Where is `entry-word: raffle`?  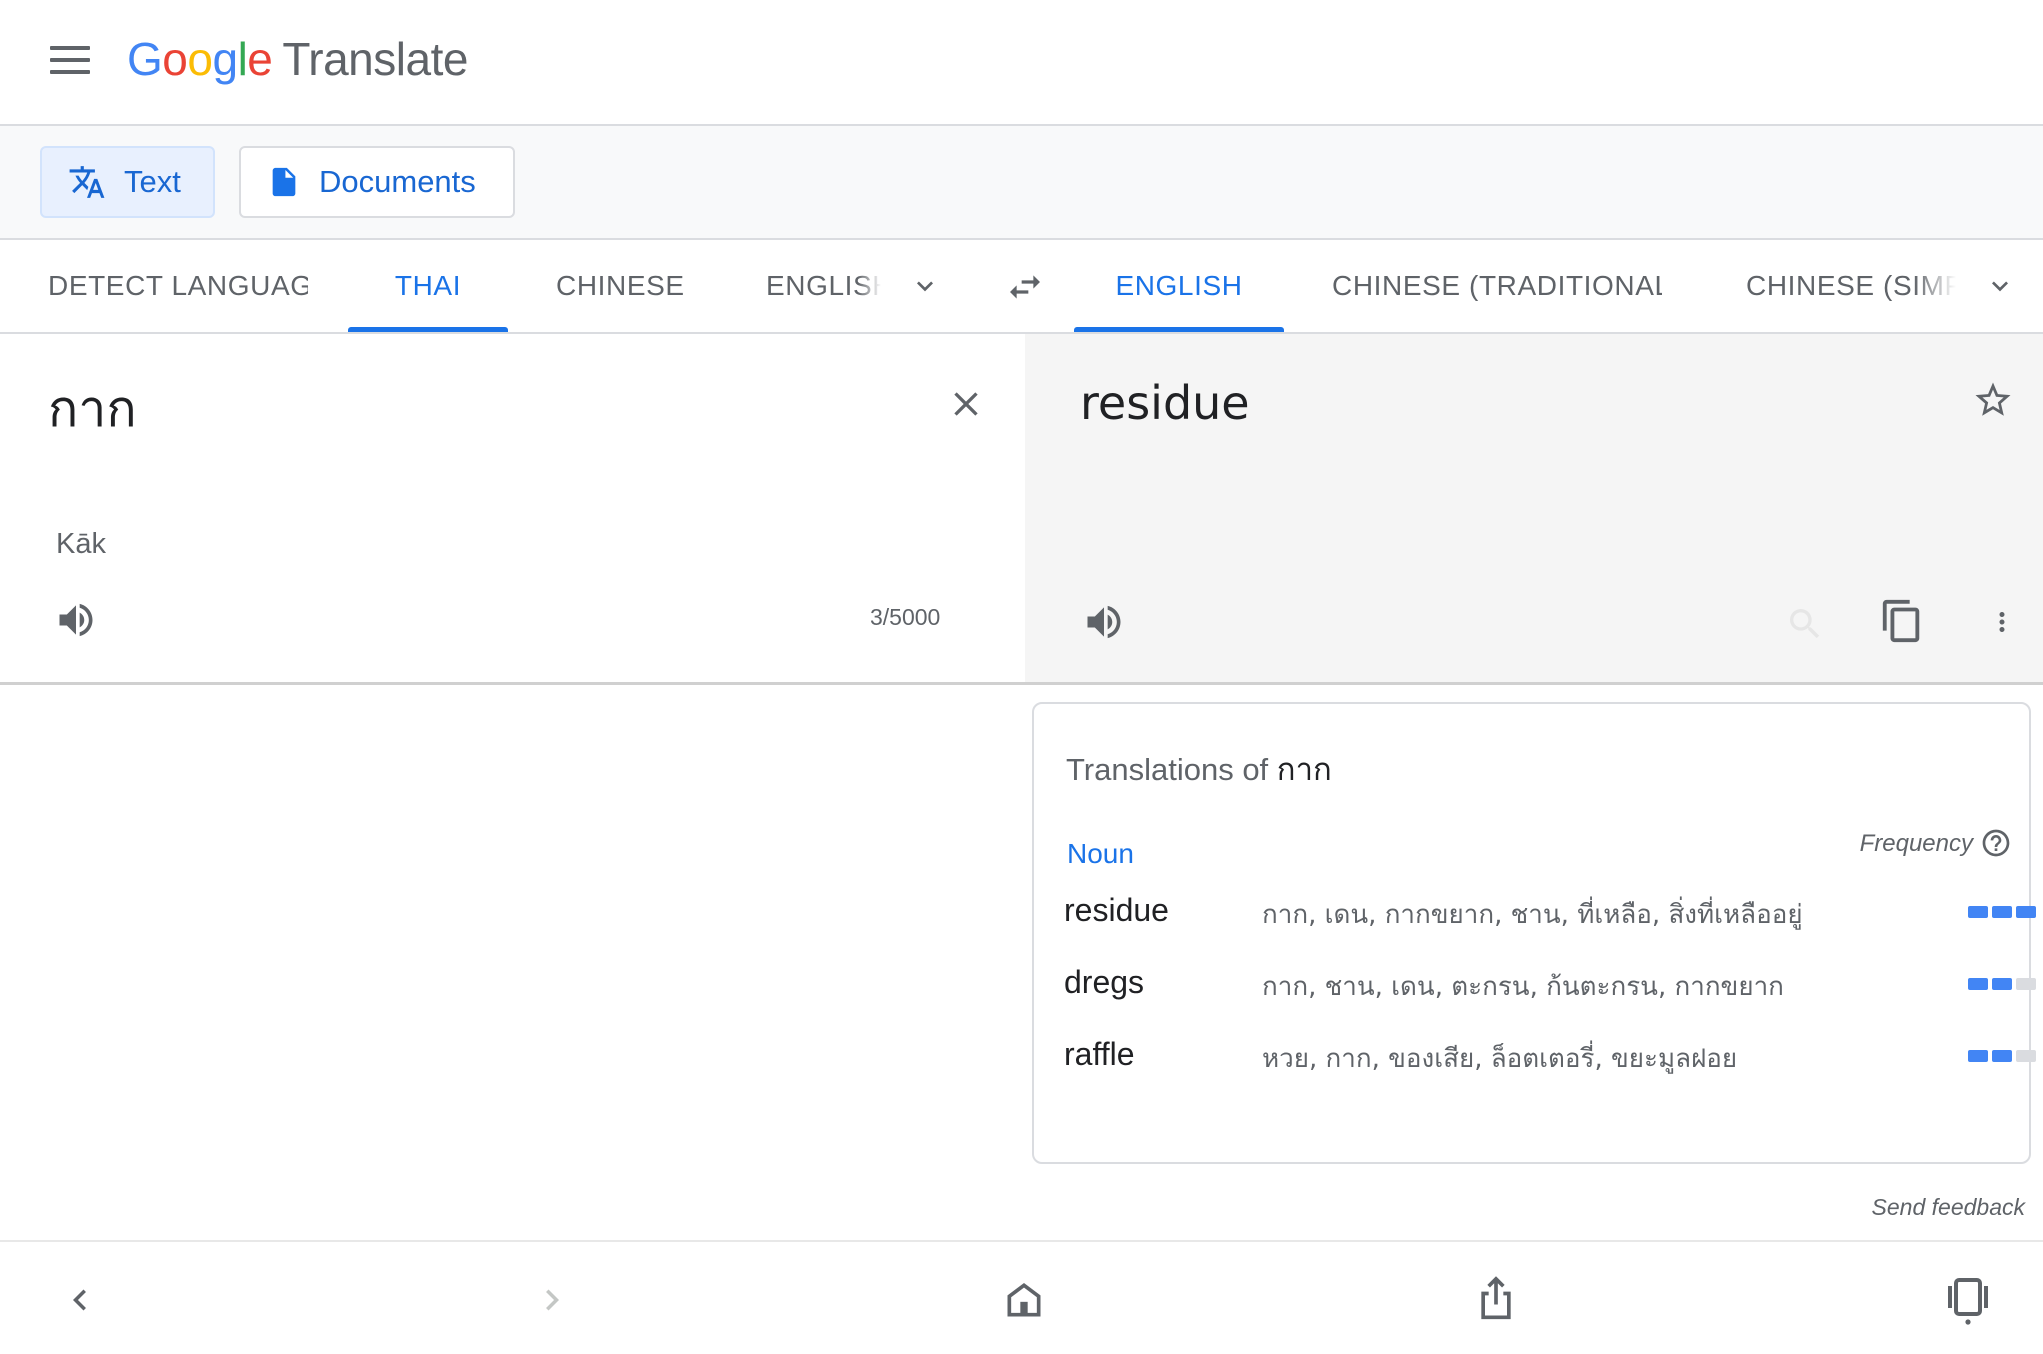 entry-word: raffle is located at coordinates (1099, 1054).